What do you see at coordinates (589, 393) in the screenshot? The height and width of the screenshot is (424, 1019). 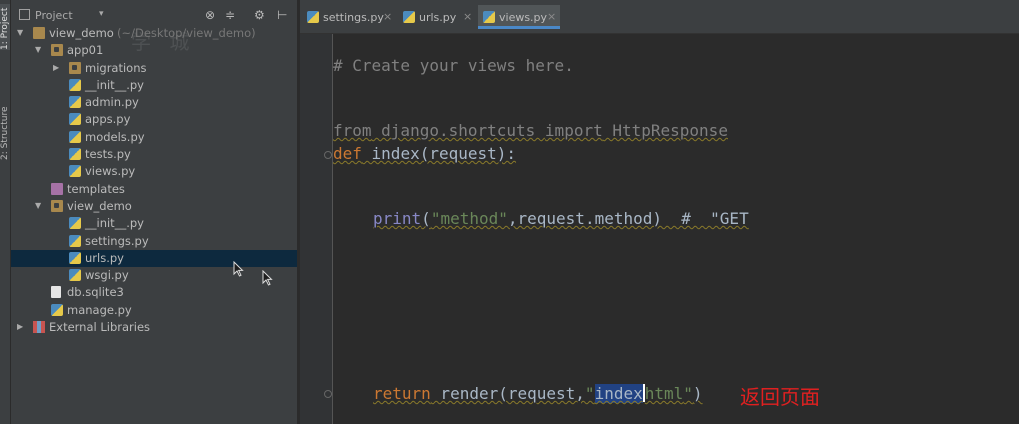 I see `string-quote: "` at bounding box center [589, 393].